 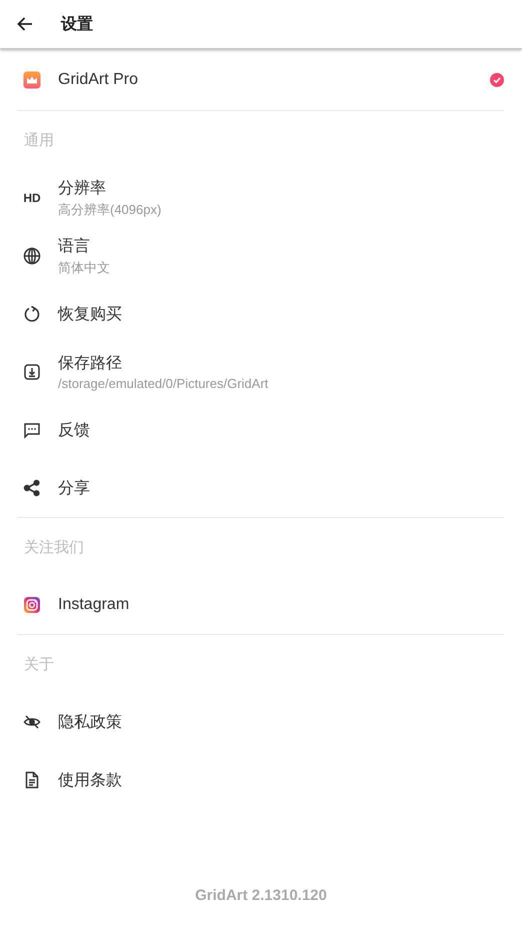 What do you see at coordinates (163, 383) in the screenshot?
I see `setting-value: /storage/emulated/0/Pictures/GridArt` at bounding box center [163, 383].